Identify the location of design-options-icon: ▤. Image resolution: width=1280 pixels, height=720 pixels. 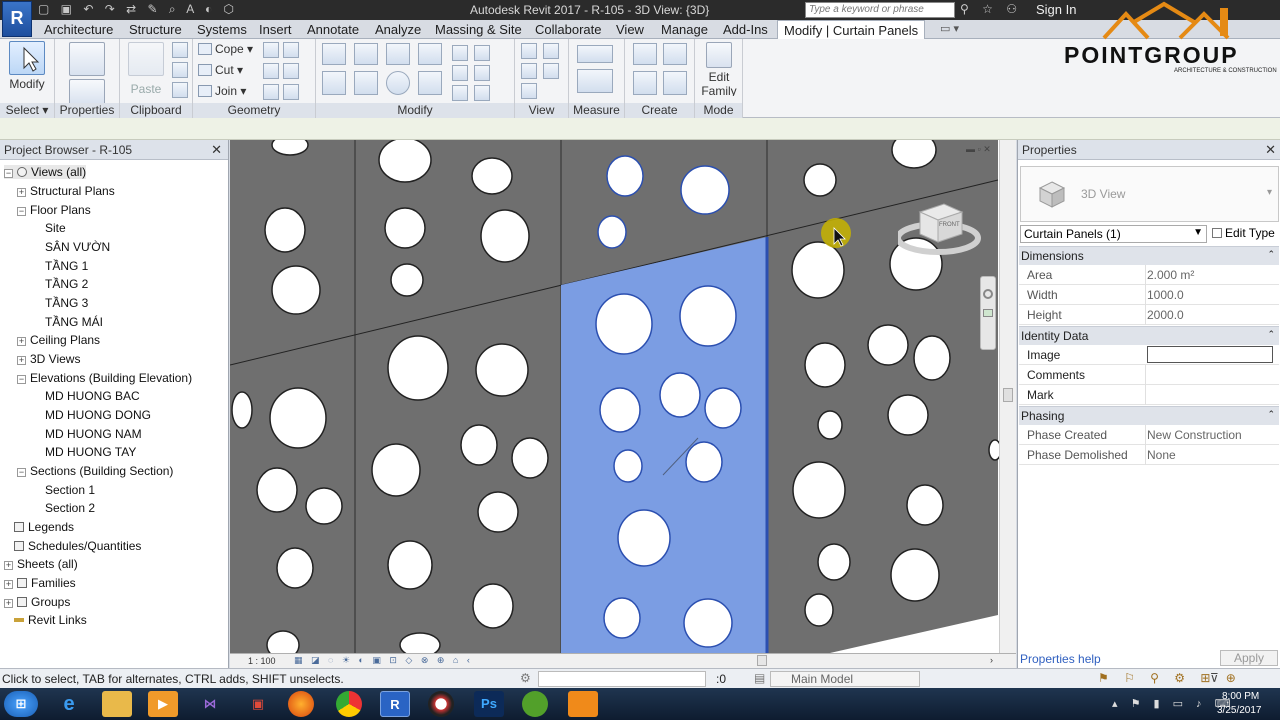
(759, 678).